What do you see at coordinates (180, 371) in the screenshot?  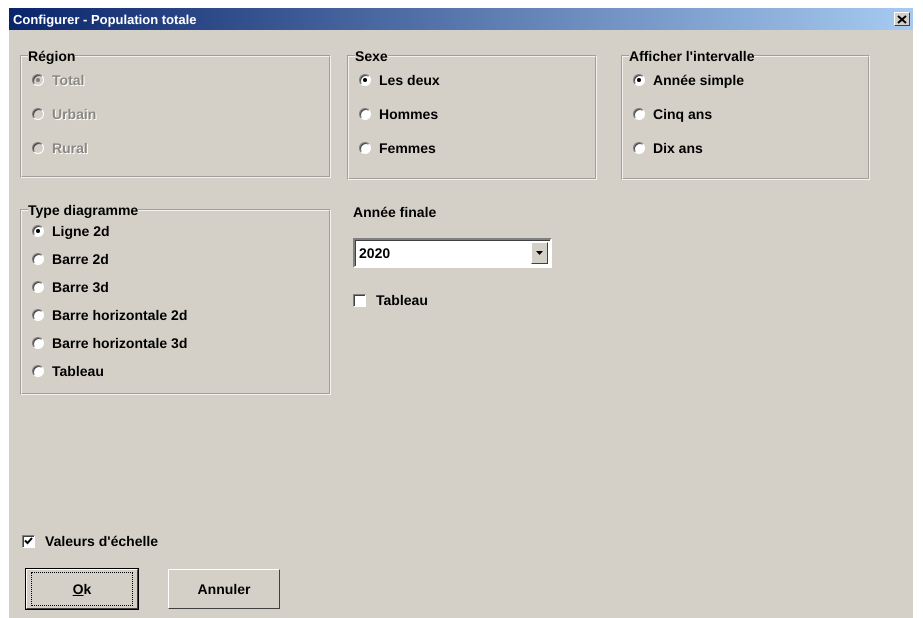 I see `radio-option: Tableau` at bounding box center [180, 371].